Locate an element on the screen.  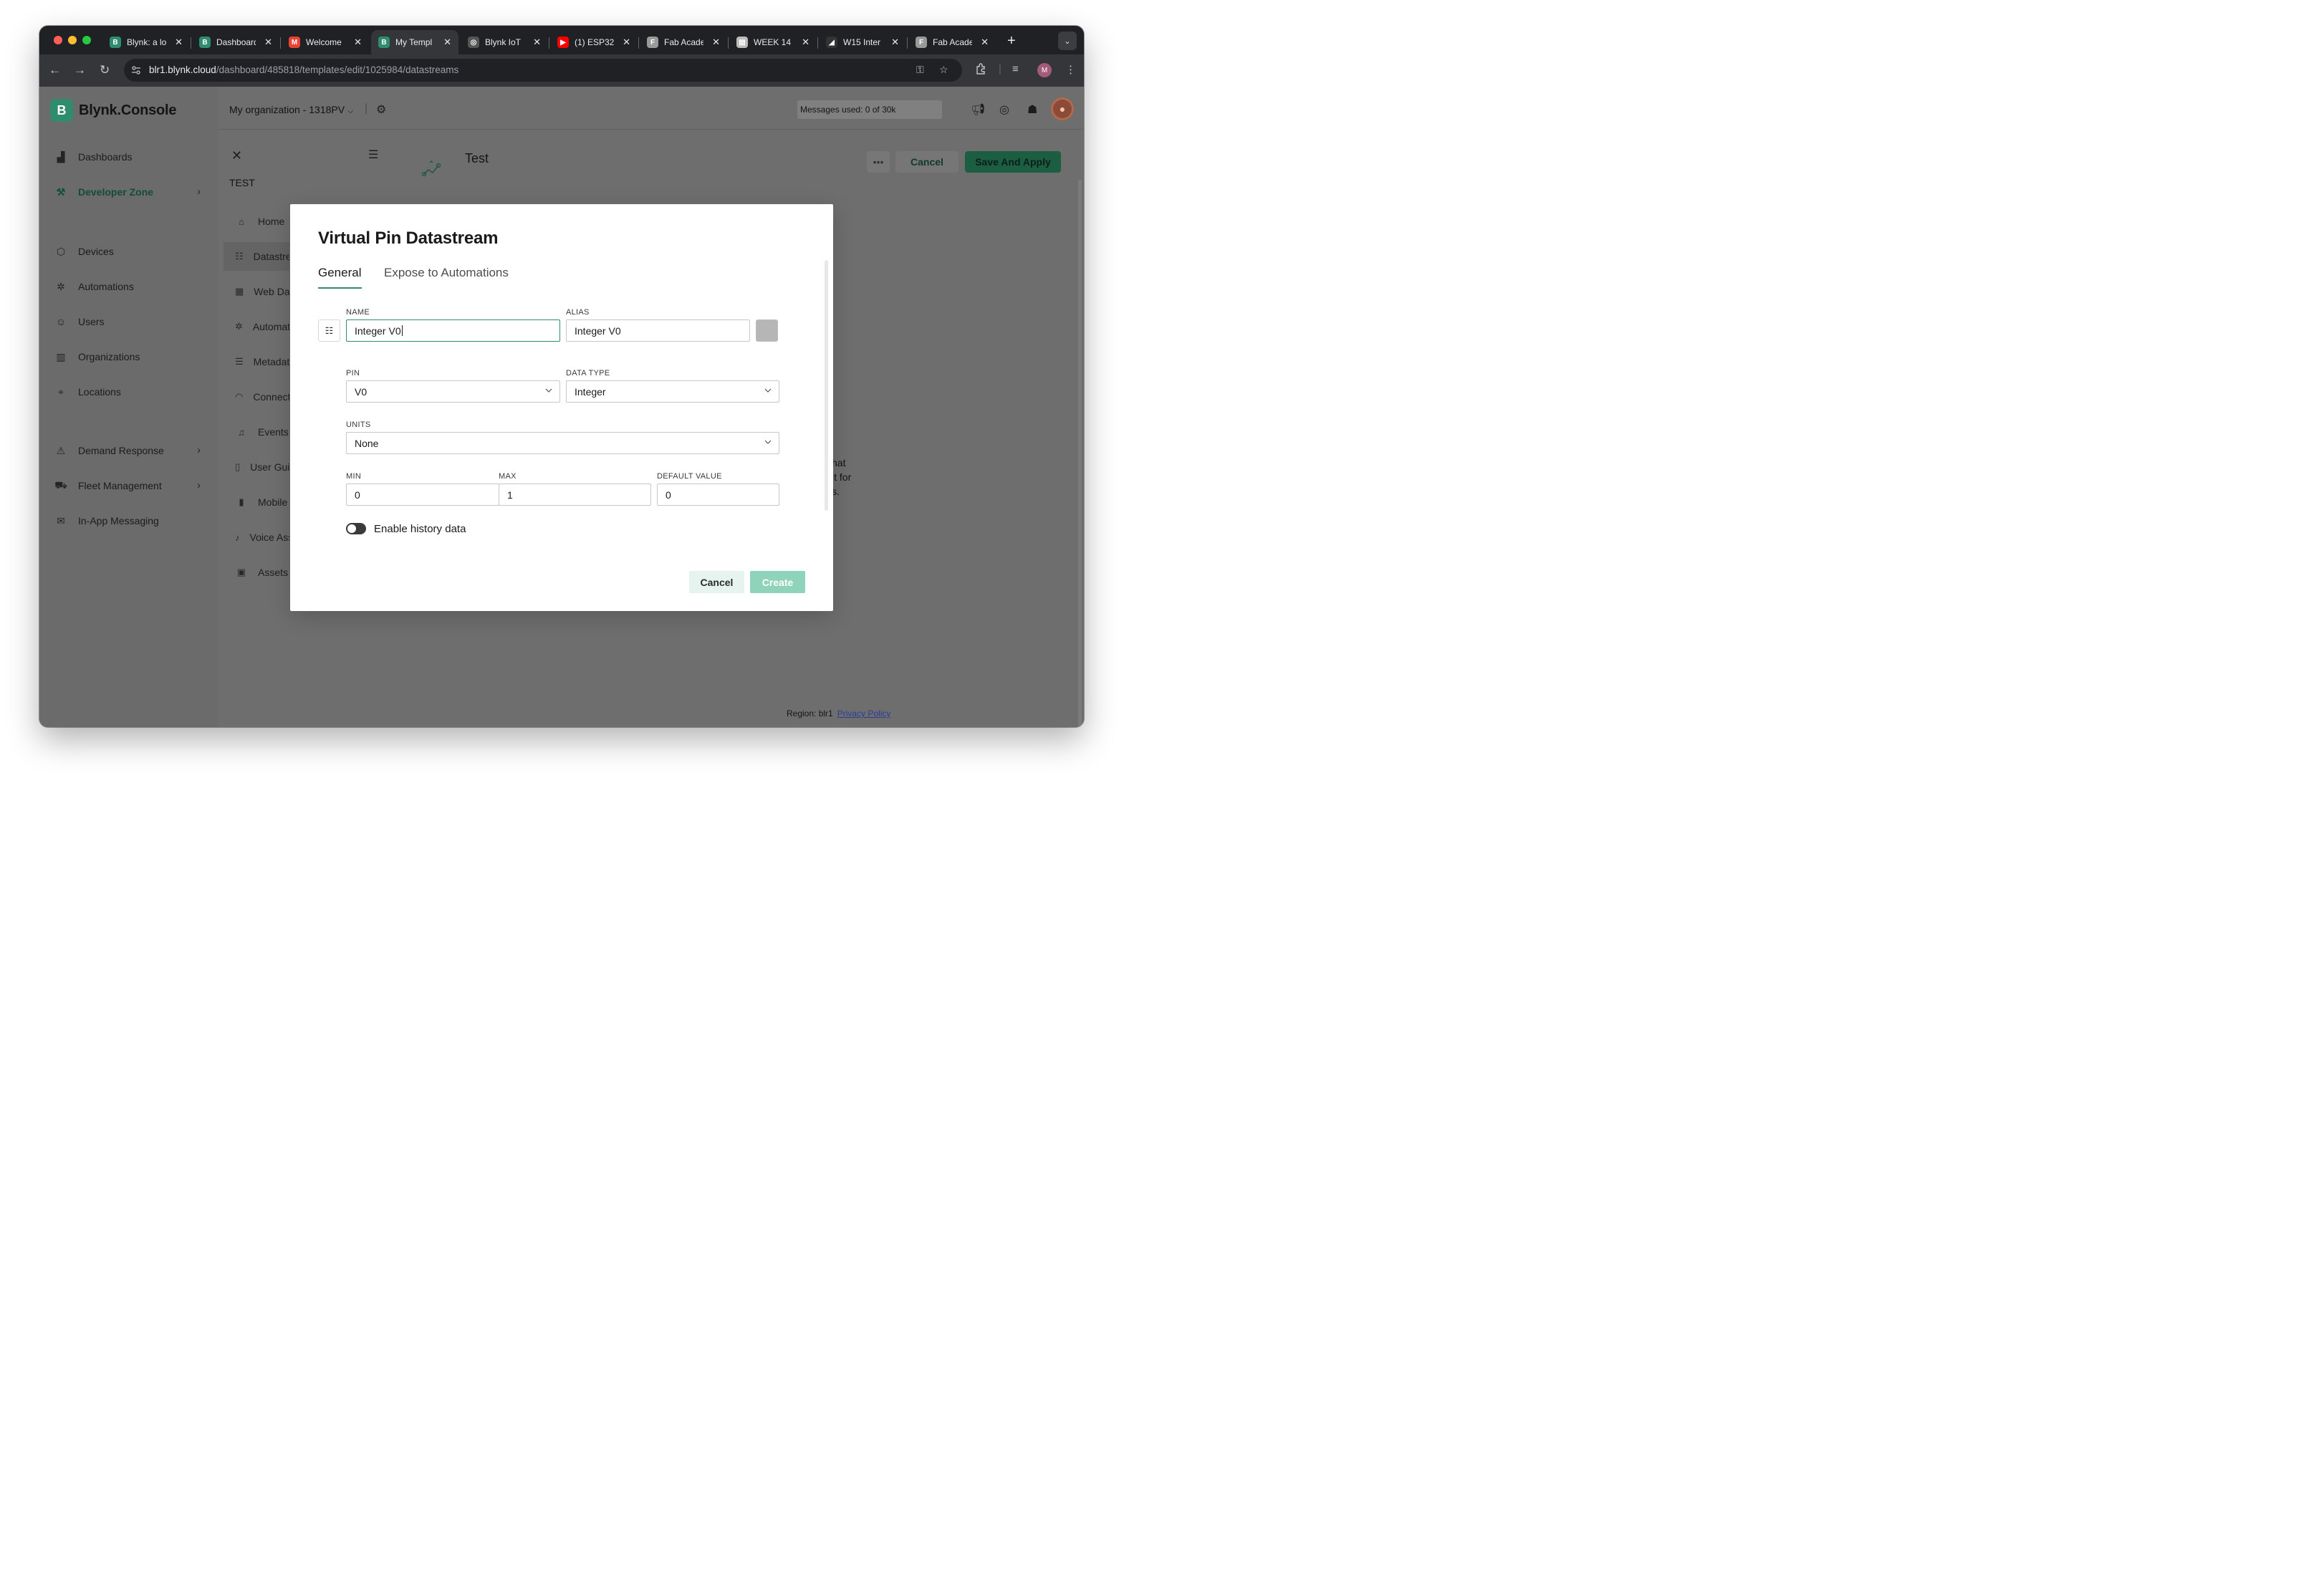
sidebar-item-in-app-messaging: ✉ In-App Messaging is located at coordinates (106, 521).